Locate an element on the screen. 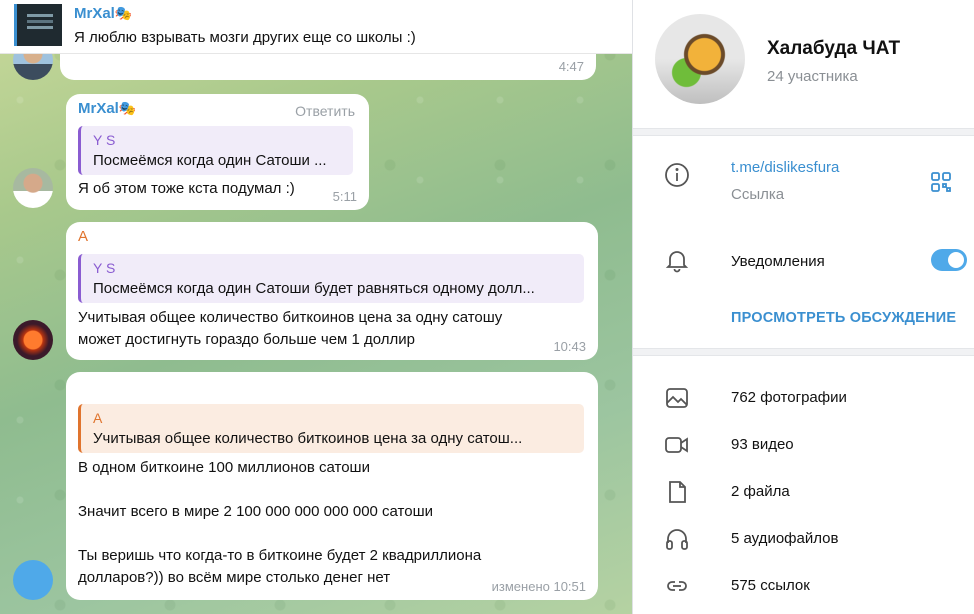 This screenshot has width=974, height=614. file-icon is located at coordinates (677, 492).